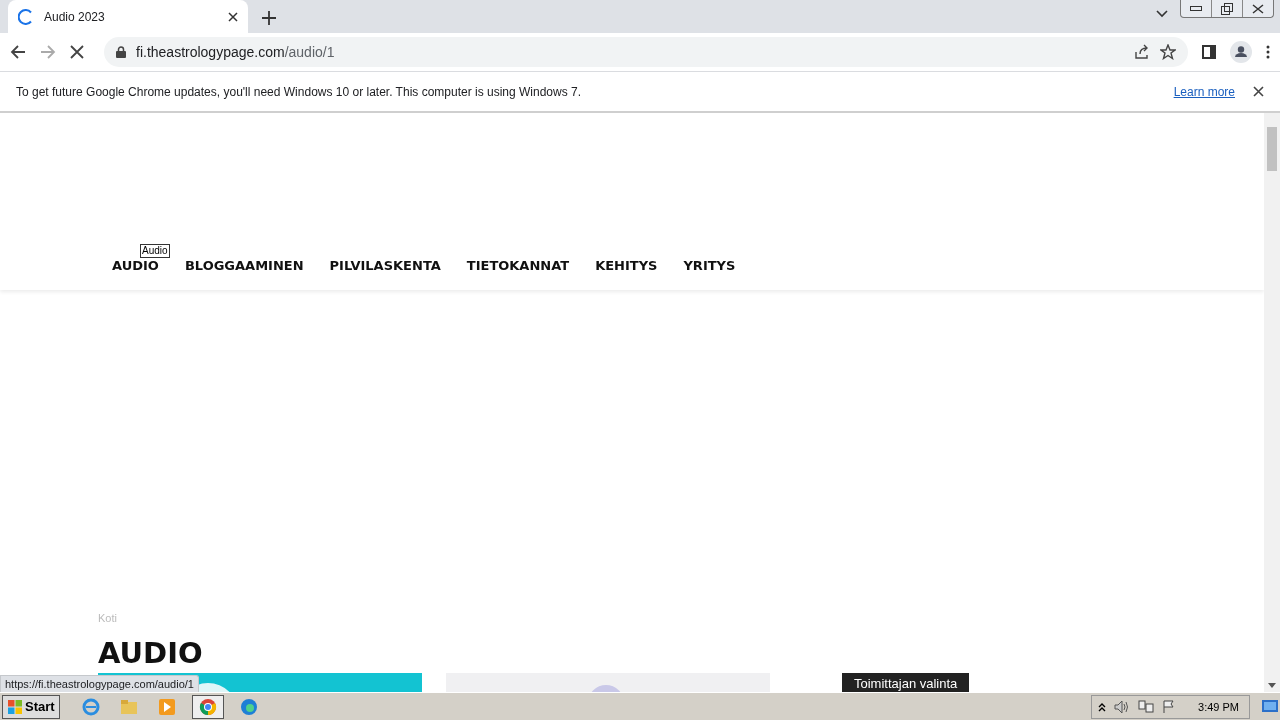 This screenshot has width=1280, height=720. What do you see at coordinates (135, 265) in the screenshot?
I see `nav-link: AUDIO` at bounding box center [135, 265].